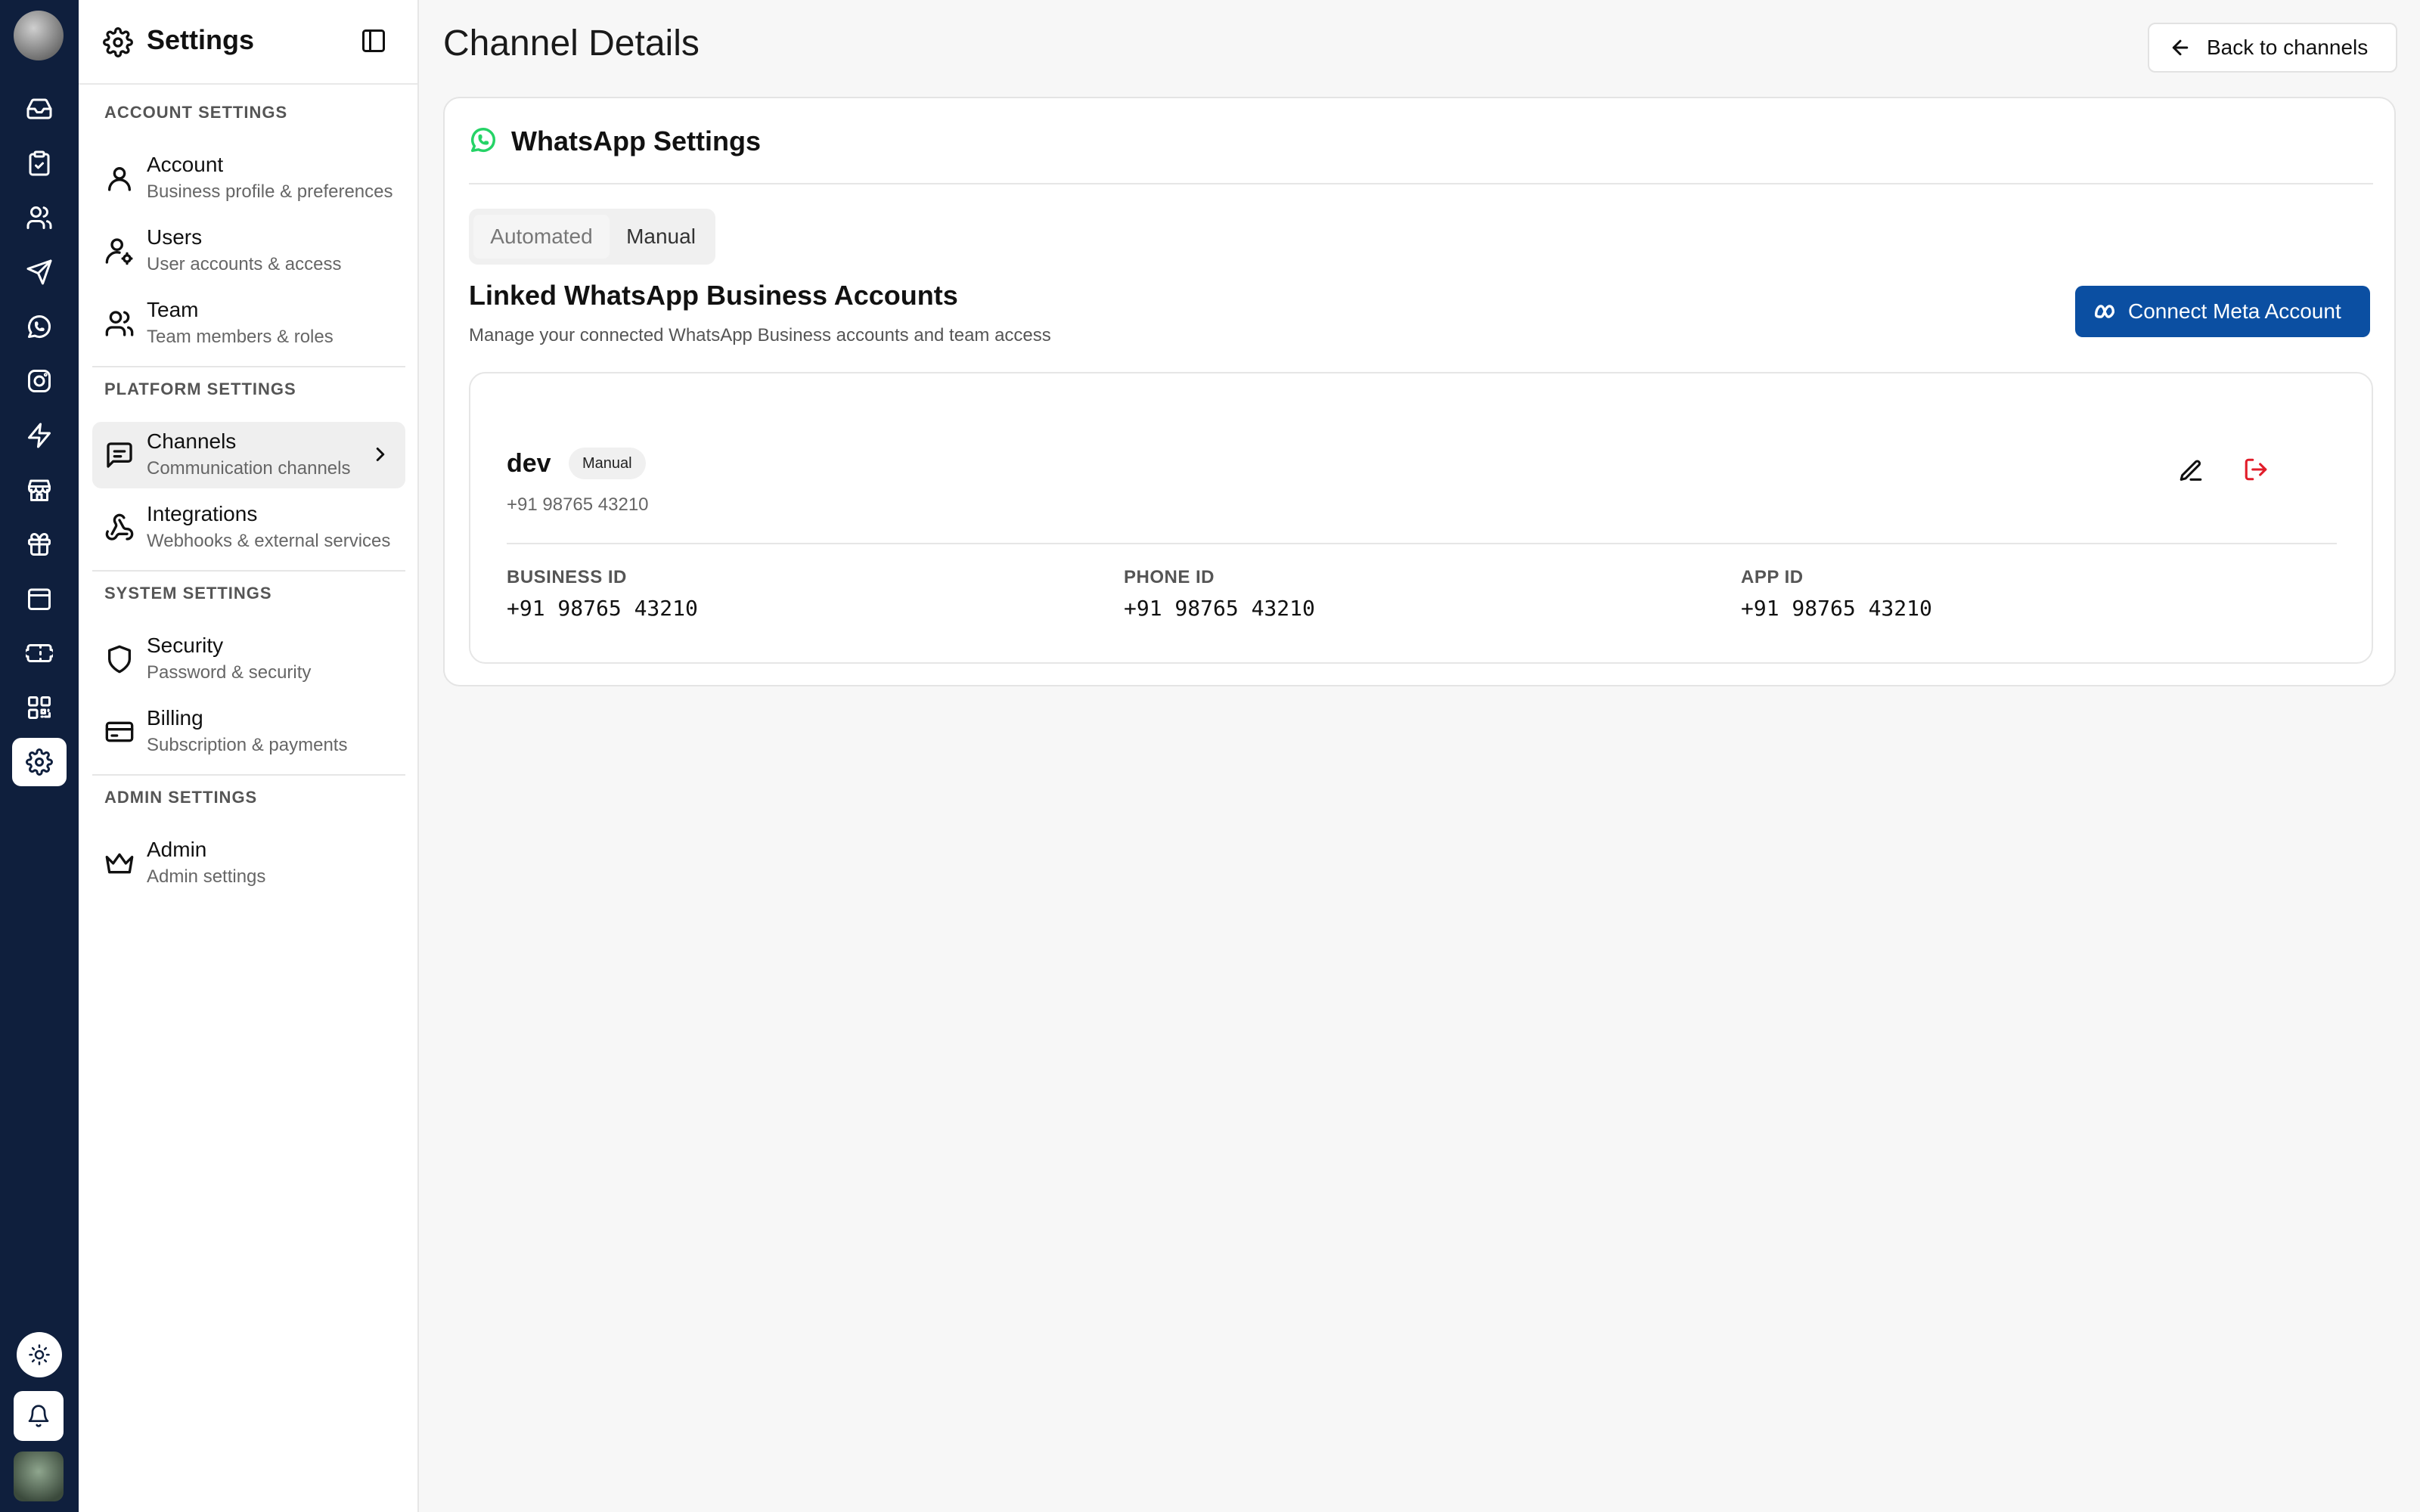 The image size is (2420, 1512). What do you see at coordinates (270, 191) in the screenshot?
I see `sidebar-item-subtitle: Business profile & preferences` at bounding box center [270, 191].